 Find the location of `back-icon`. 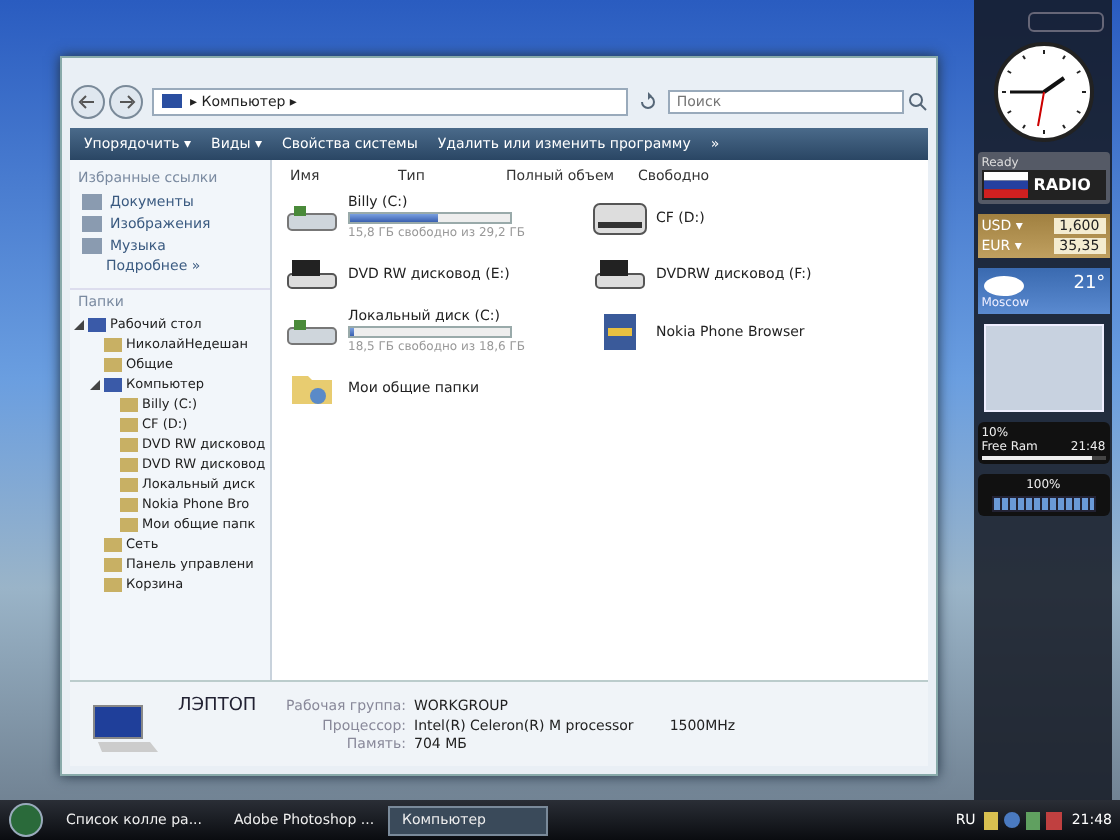

back-icon is located at coordinates (88, 102).